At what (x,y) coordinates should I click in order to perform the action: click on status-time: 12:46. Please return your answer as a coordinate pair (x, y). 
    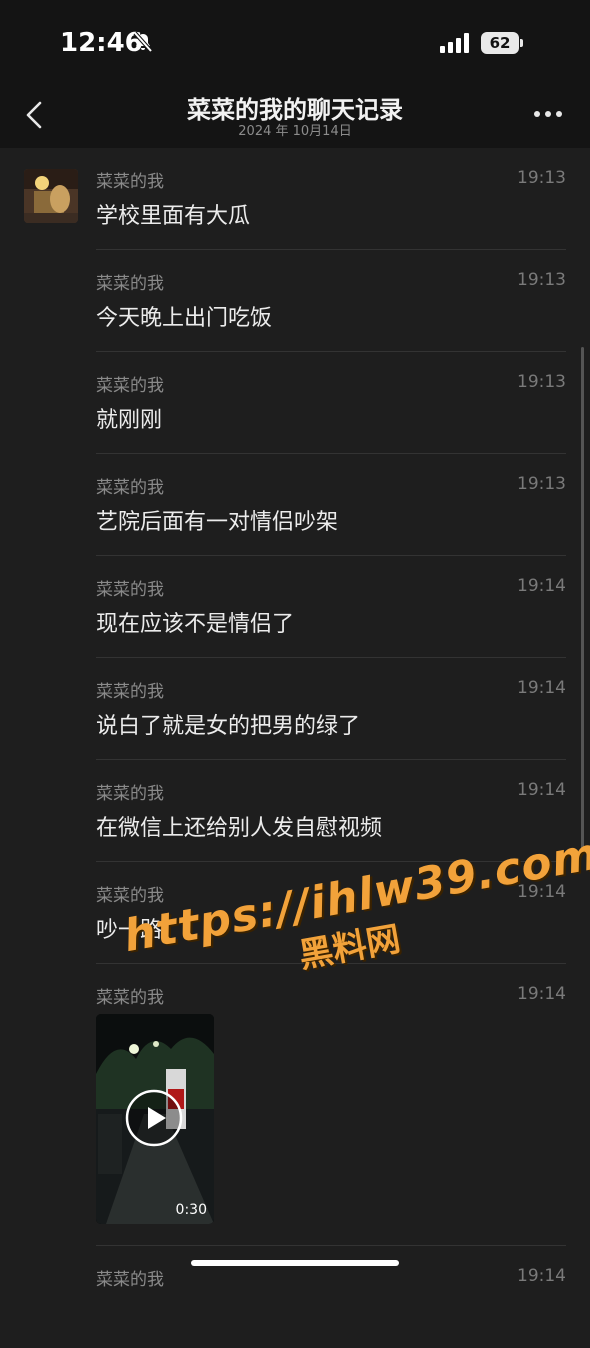
    Looking at the image, I should click on (101, 43).